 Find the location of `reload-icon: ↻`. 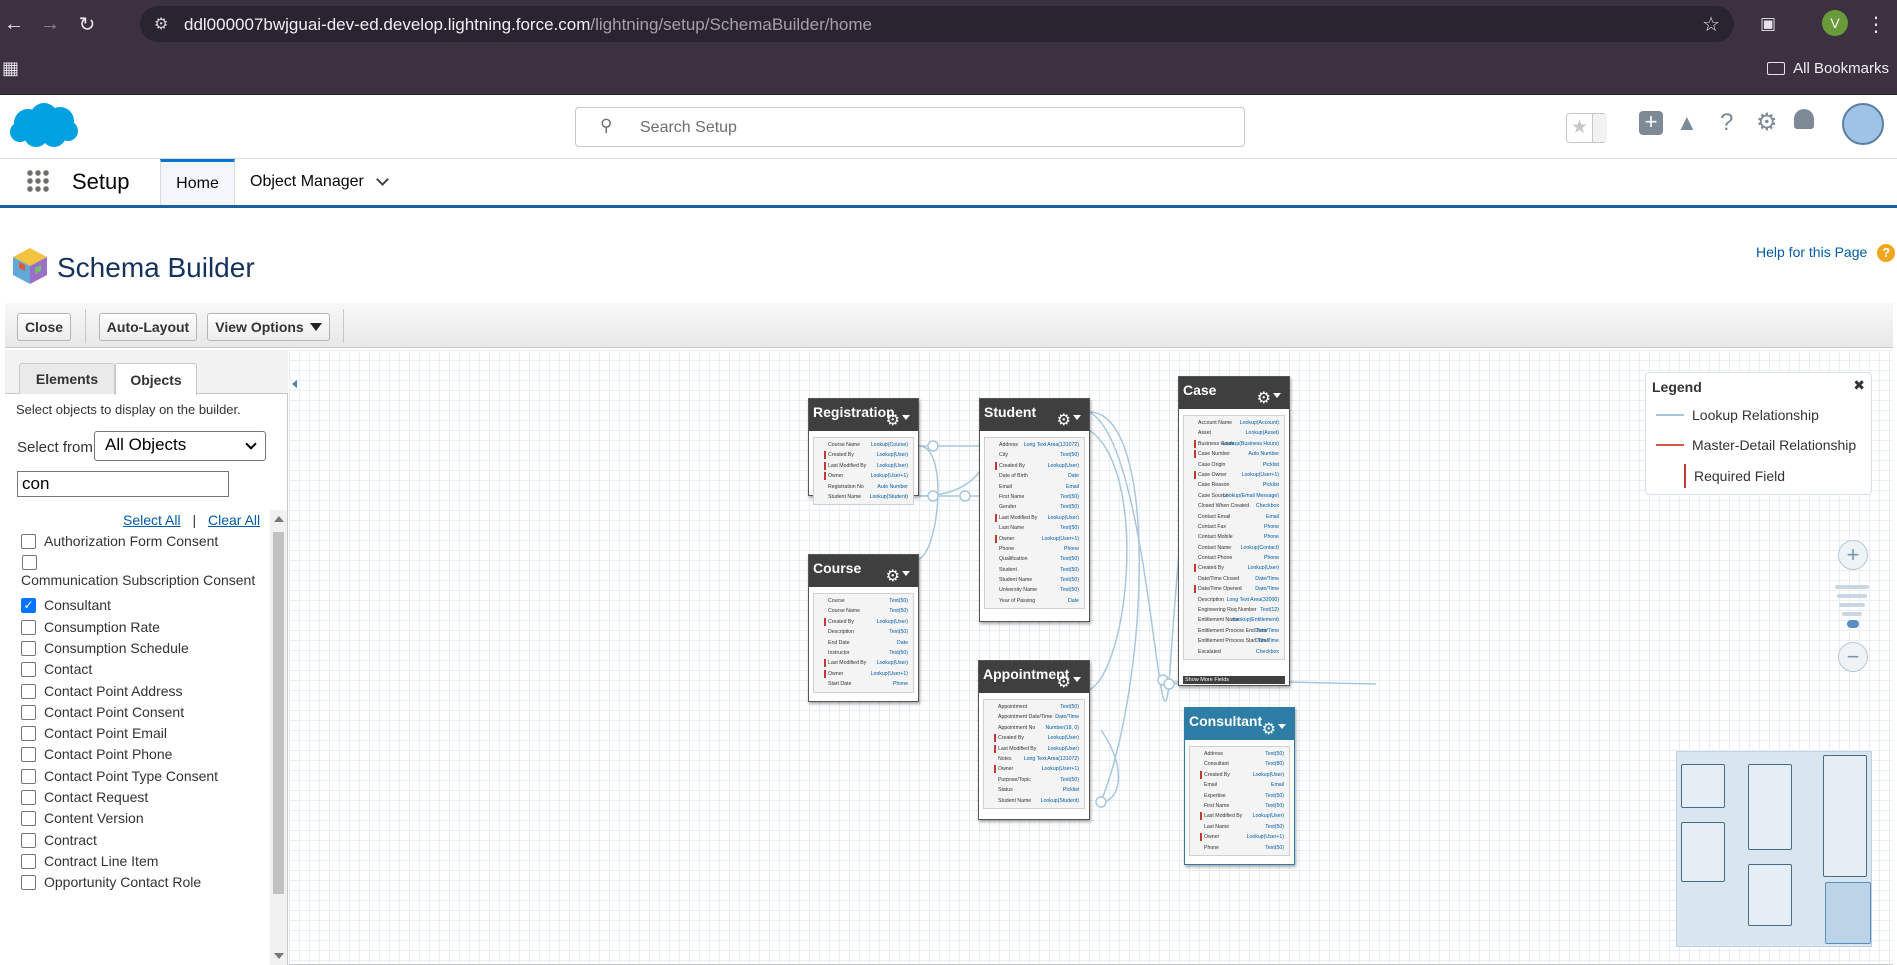

reload-icon: ↻ is located at coordinates (87, 24).